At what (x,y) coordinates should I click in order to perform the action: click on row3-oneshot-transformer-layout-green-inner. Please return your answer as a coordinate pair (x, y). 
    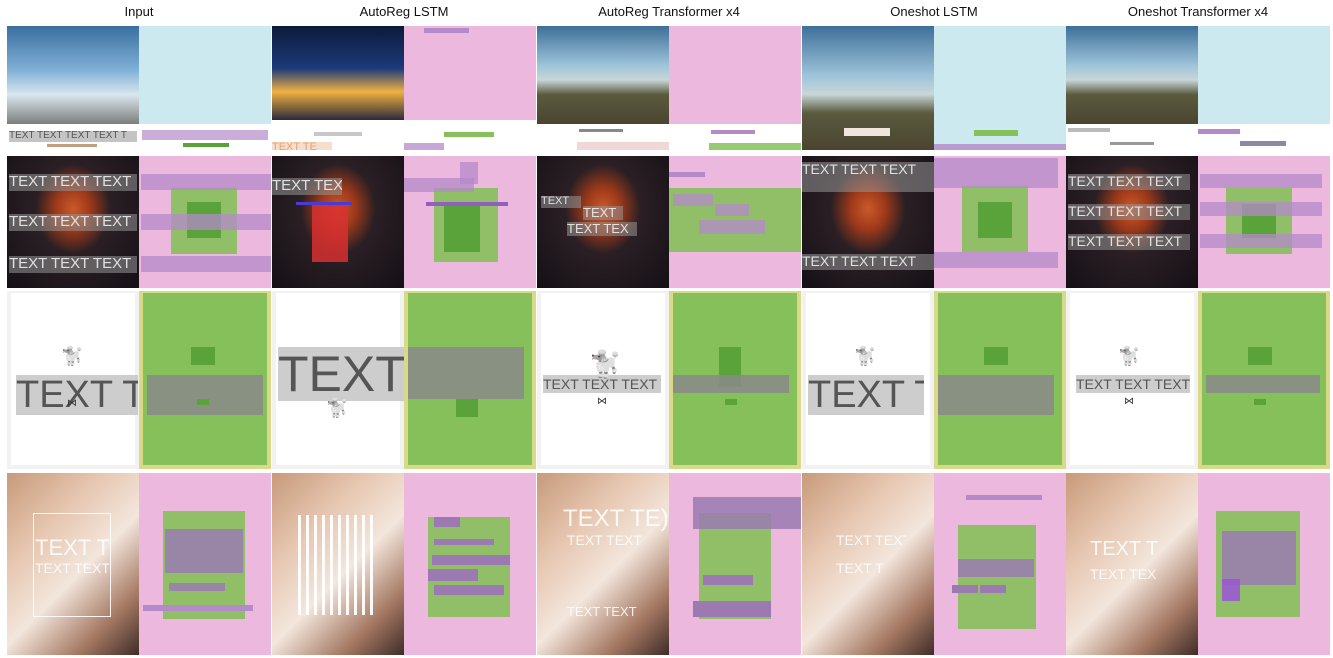
    Looking at the image, I should click on (1260, 356).